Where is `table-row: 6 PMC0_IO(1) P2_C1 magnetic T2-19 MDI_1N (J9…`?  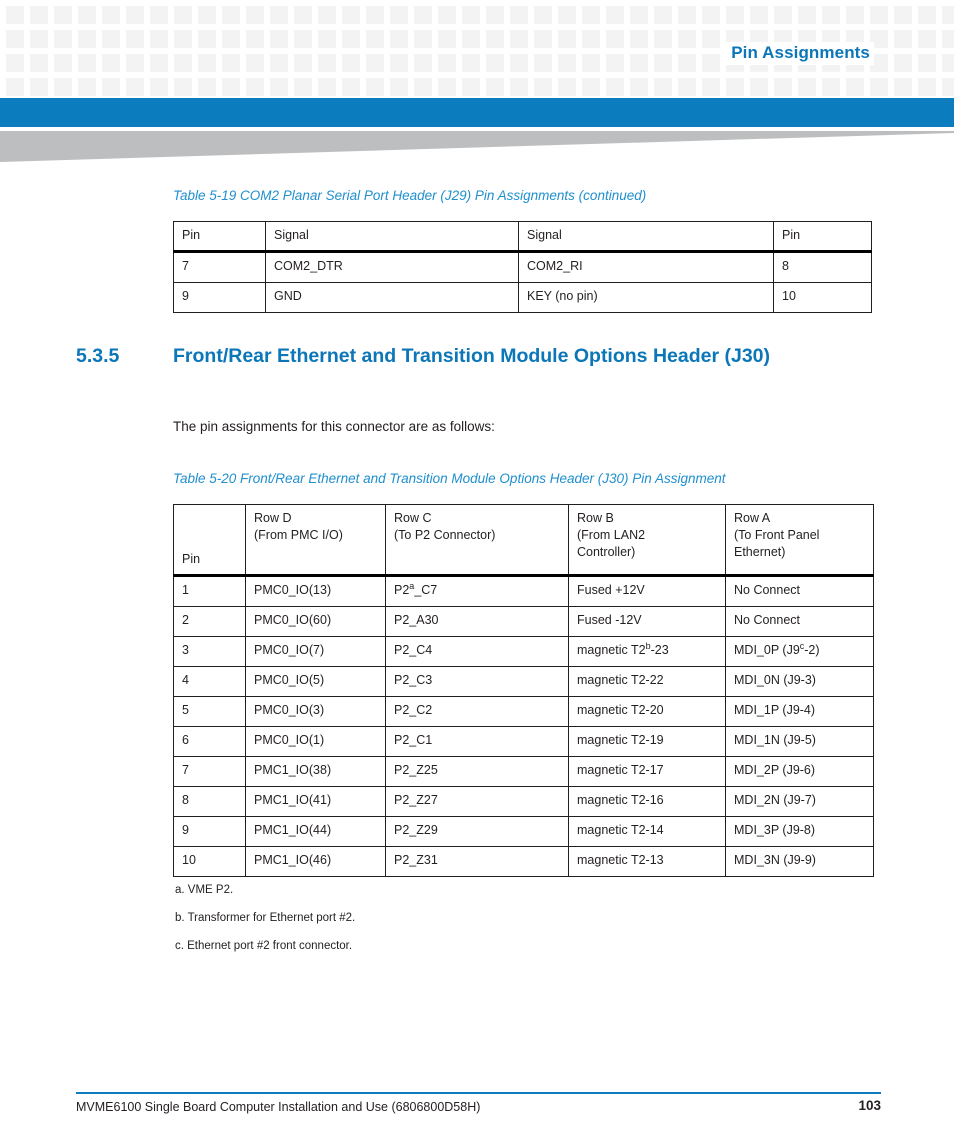
table-row: 6 PMC0_IO(1) P2_C1 magnetic T2-19 MDI_1N (J9… is located at coordinates (523, 741).